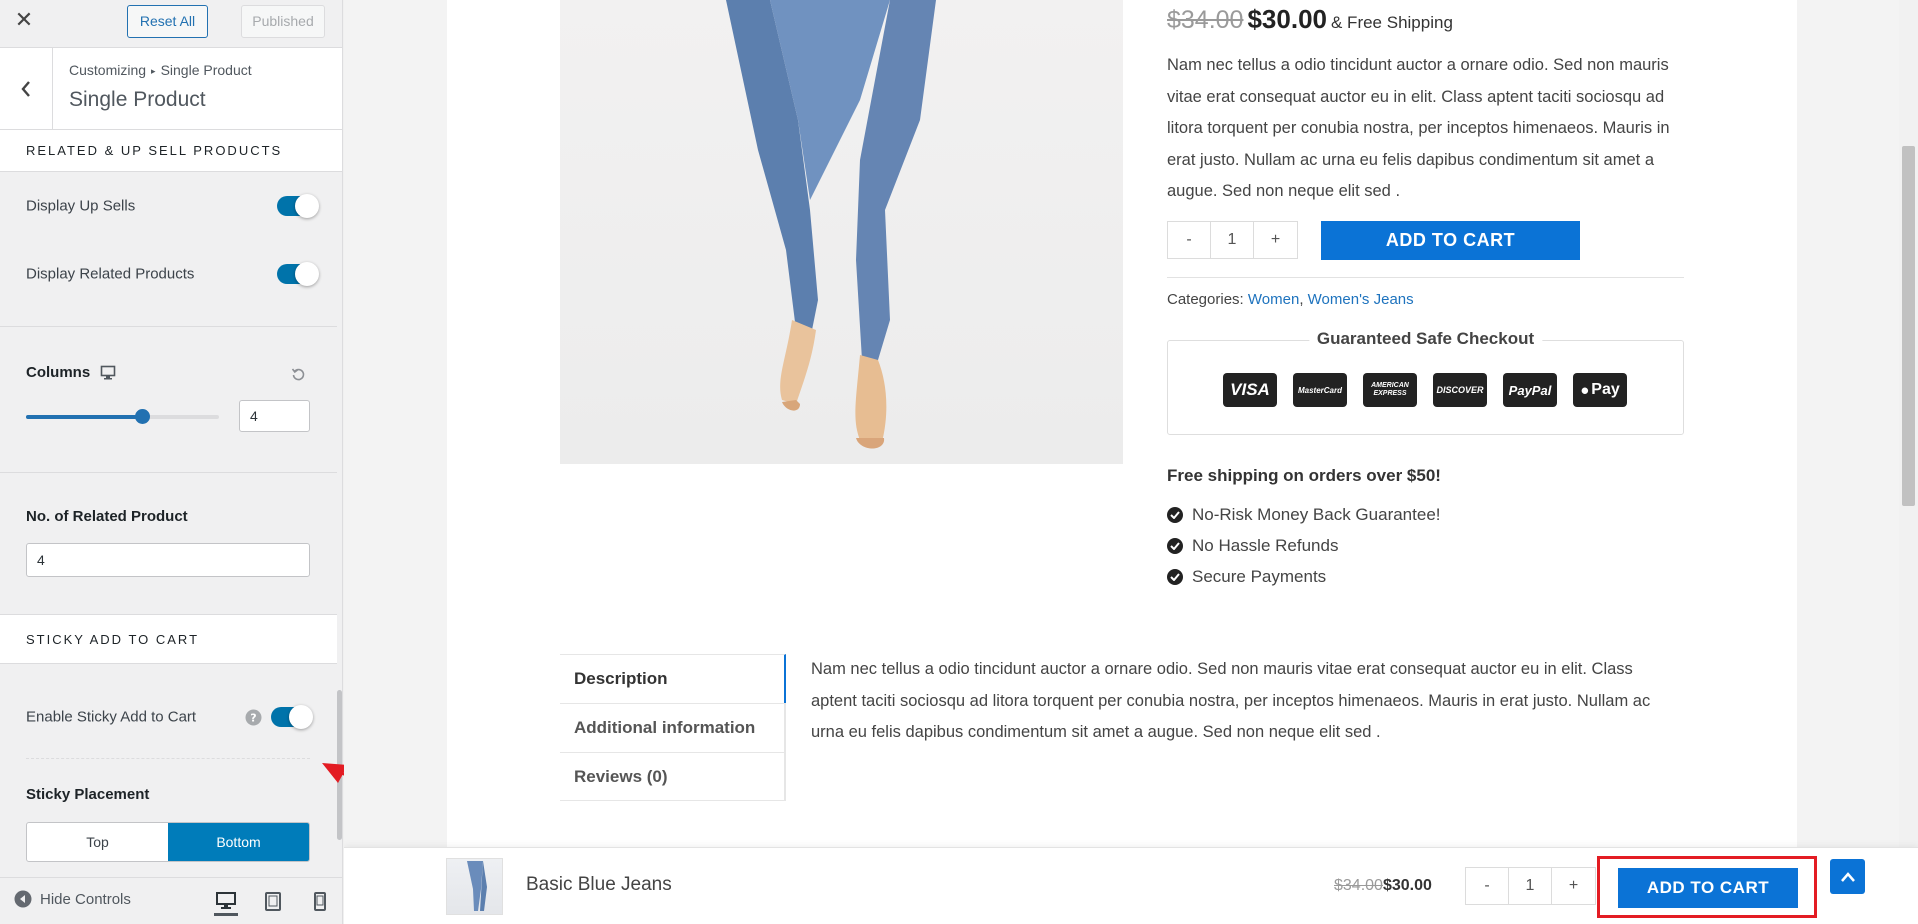 This screenshot has height=924, width=1918. What do you see at coordinates (110, 274) in the screenshot?
I see `related-products-label: Display Related Products` at bounding box center [110, 274].